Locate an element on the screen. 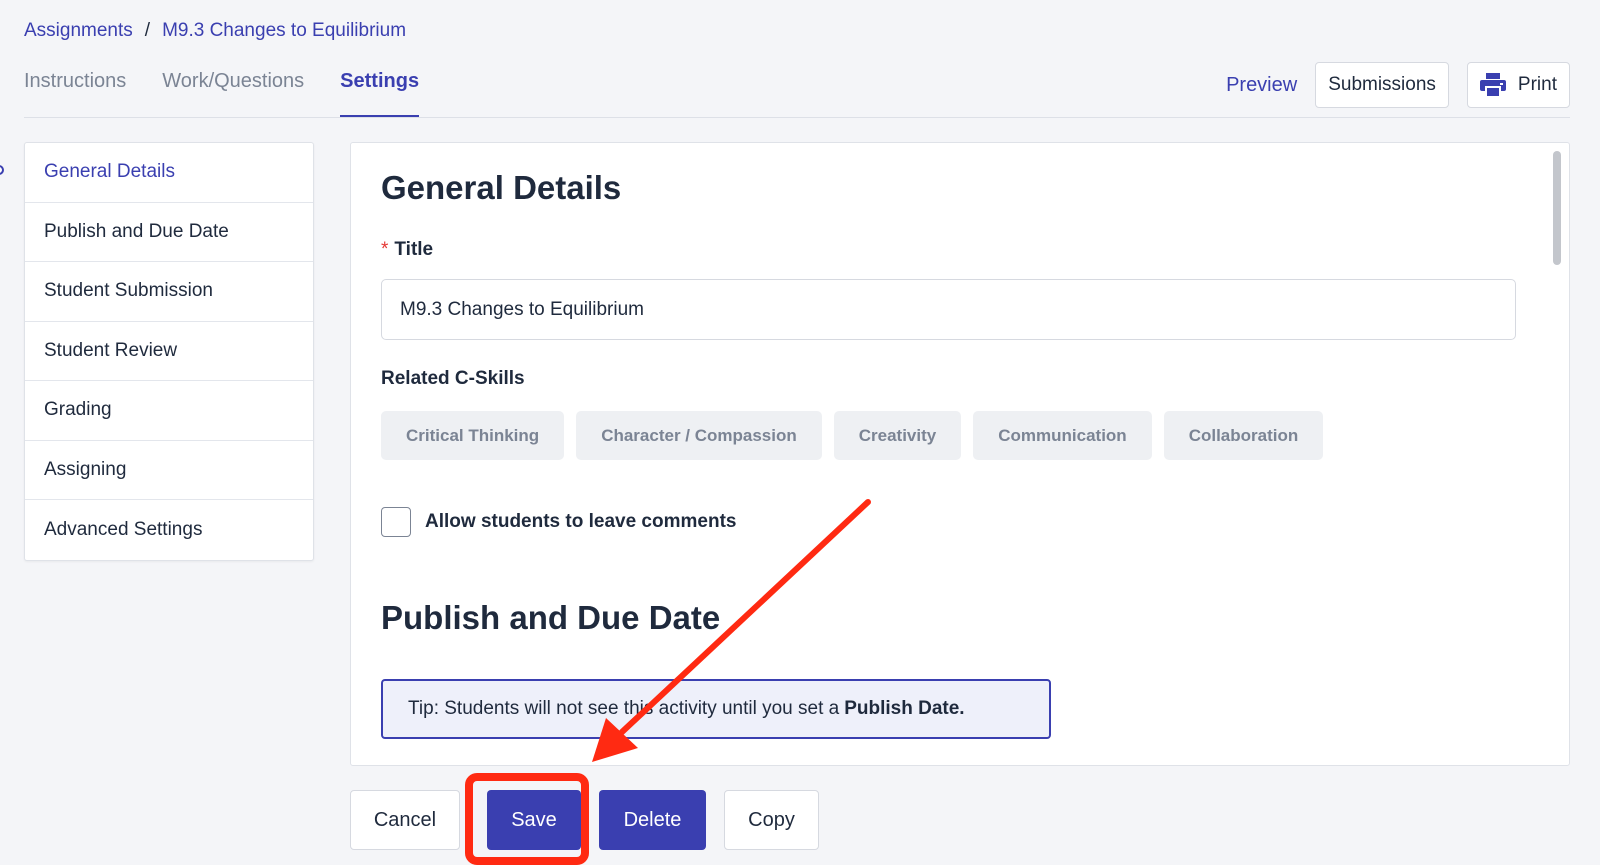 This screenshot has height=865, width=1600. tab-settings: Settings is located at coordinates (380, 94).